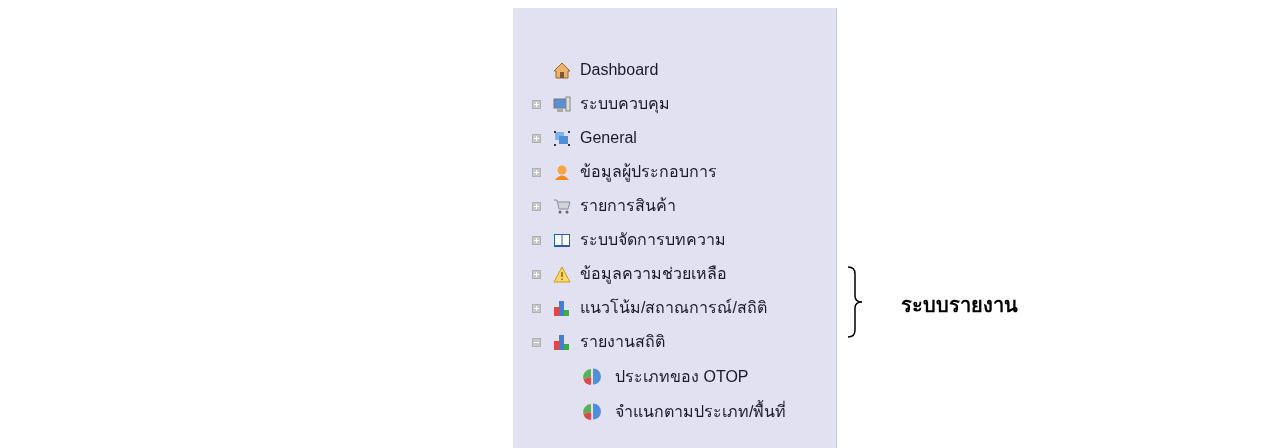  Describe the element at coordinates (622, 342) in the screenshot. I see `menu-item: รายงานสถิติ` at that location.